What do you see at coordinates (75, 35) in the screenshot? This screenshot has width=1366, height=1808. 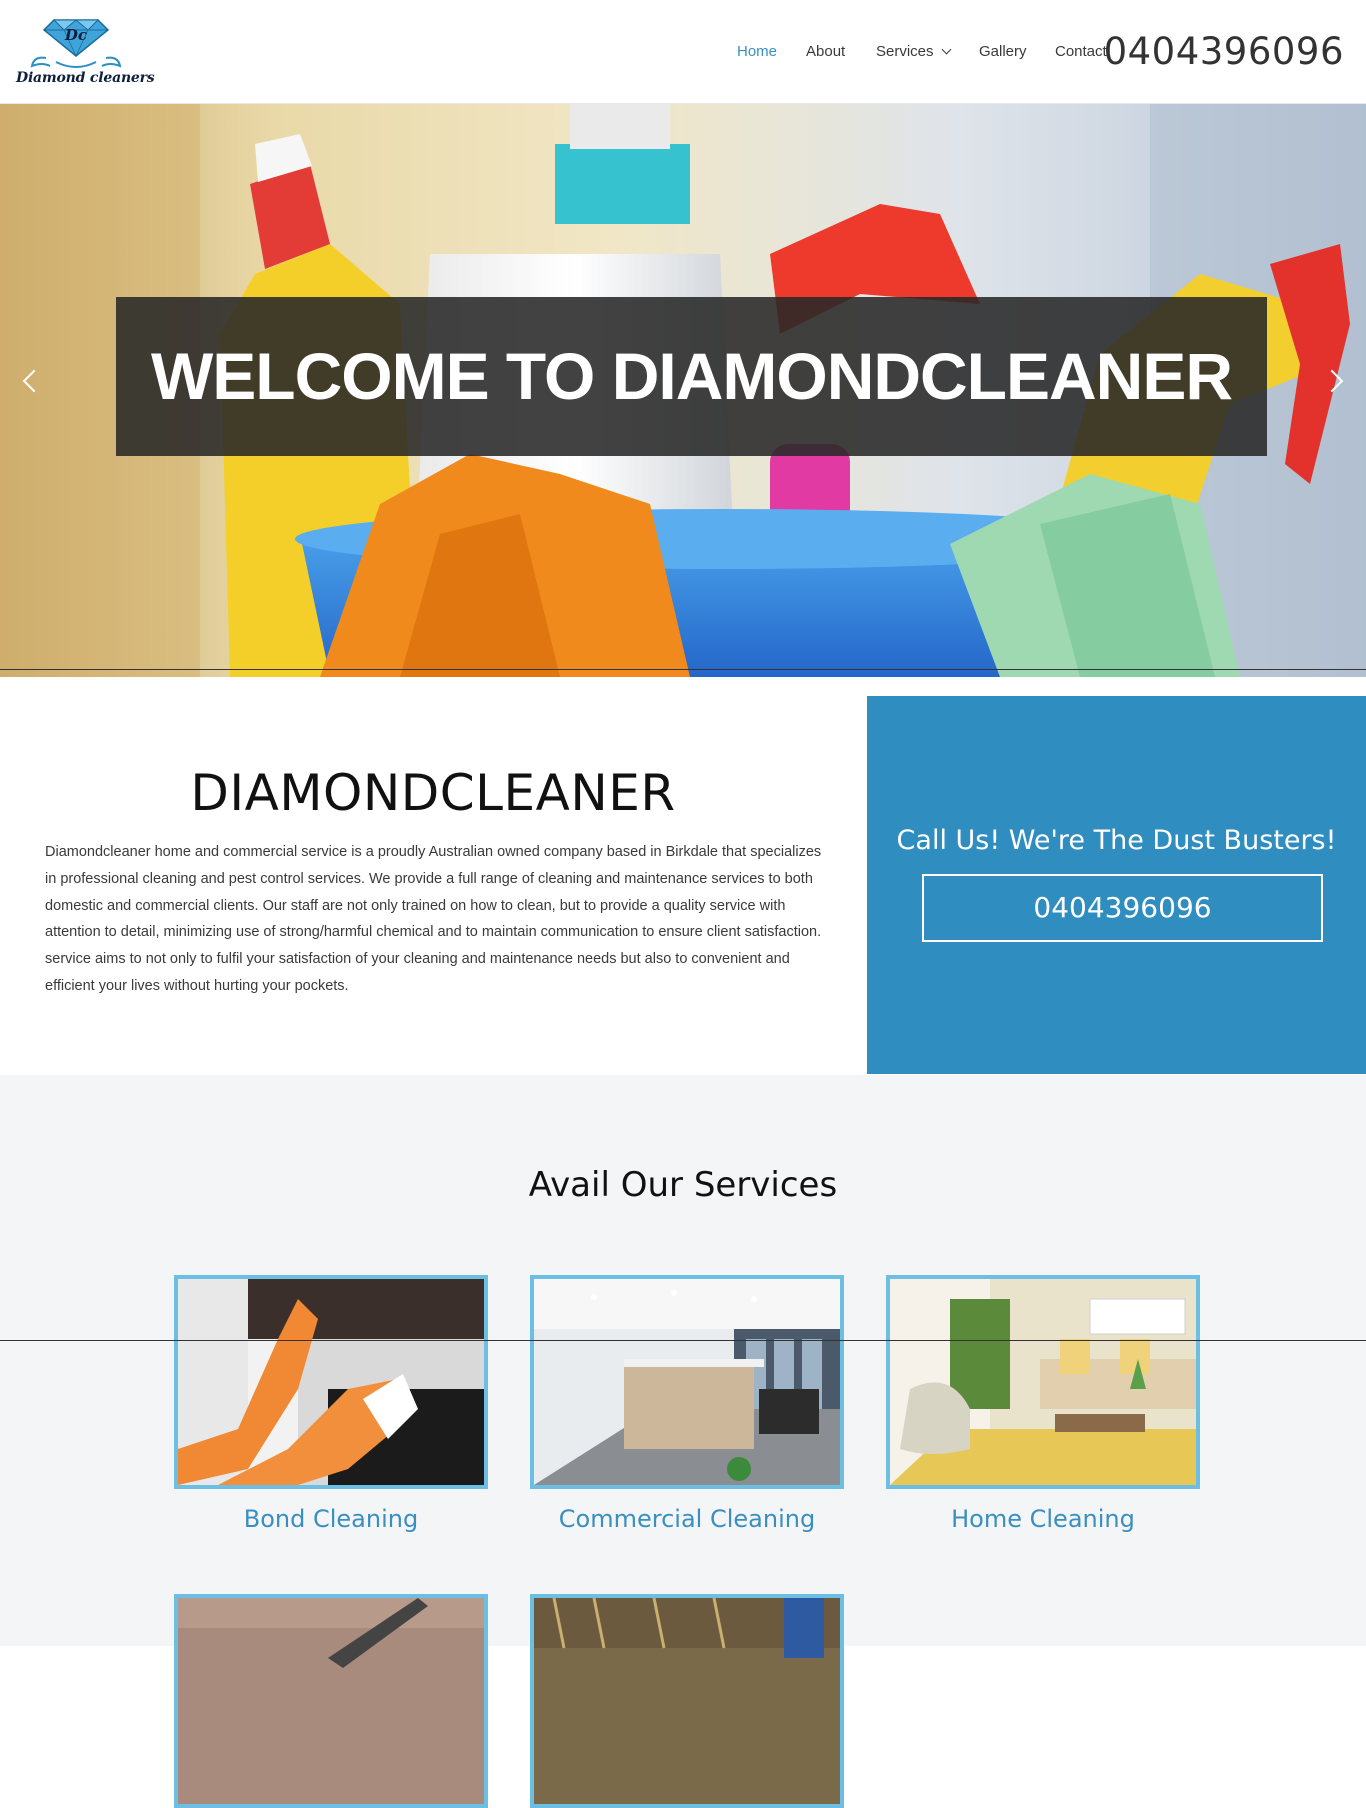 I see `logo-monogram: Dc` at bounding box center [75, 35].